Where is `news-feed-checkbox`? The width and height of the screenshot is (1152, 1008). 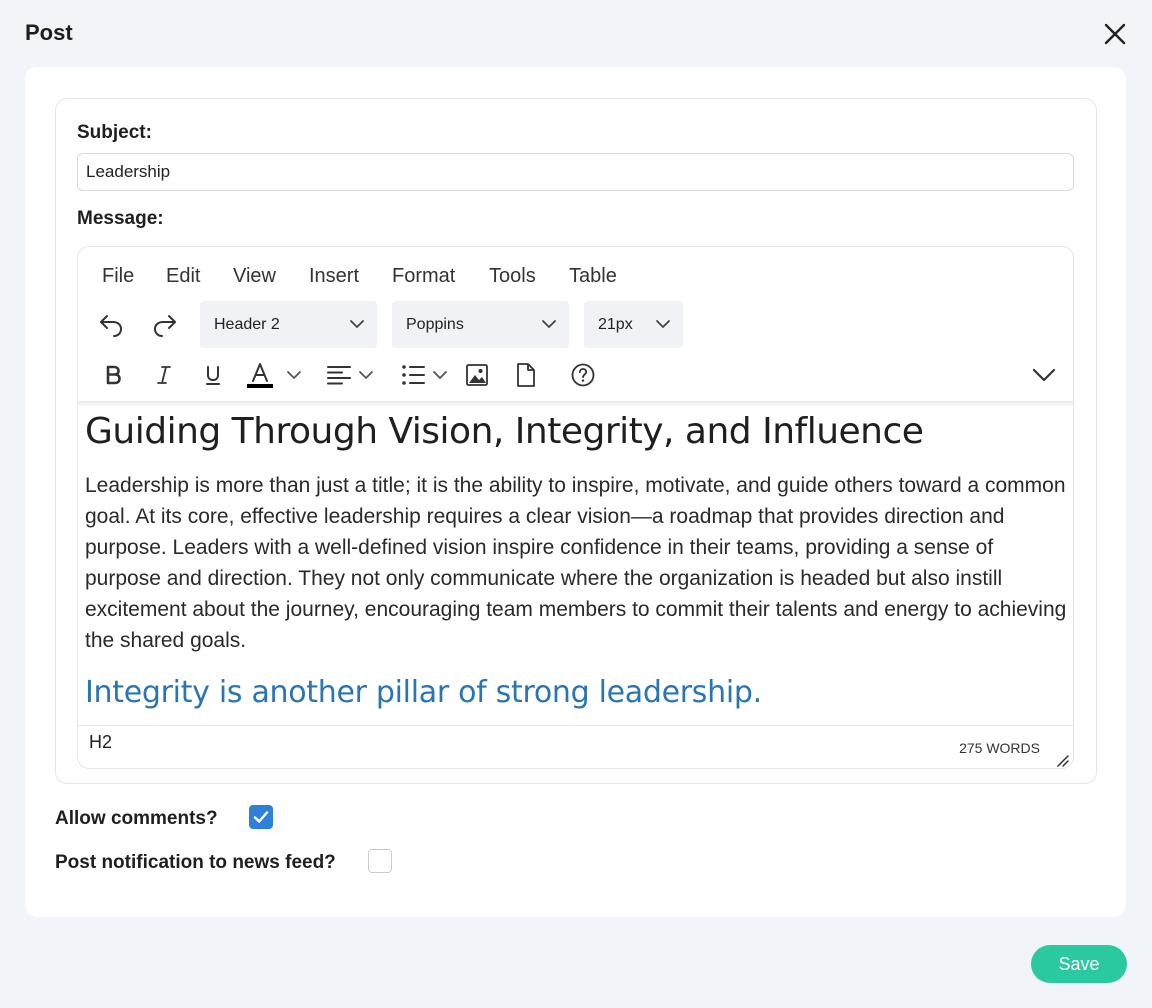 news-feed-checkbox is located at coordinates (380, 861).